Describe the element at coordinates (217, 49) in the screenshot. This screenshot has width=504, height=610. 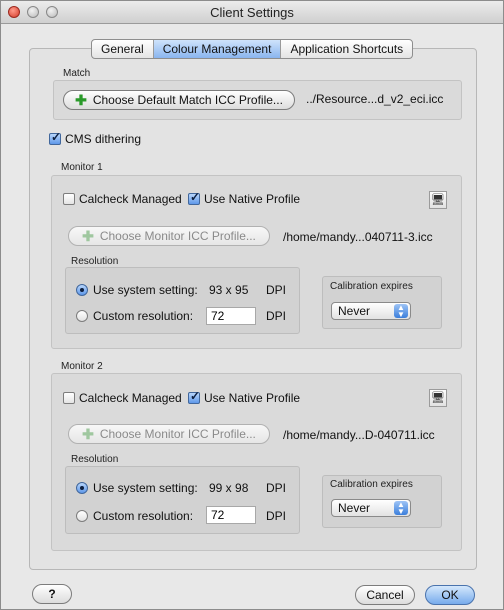
I see `tab-colour-management: Colour Management` at that location.